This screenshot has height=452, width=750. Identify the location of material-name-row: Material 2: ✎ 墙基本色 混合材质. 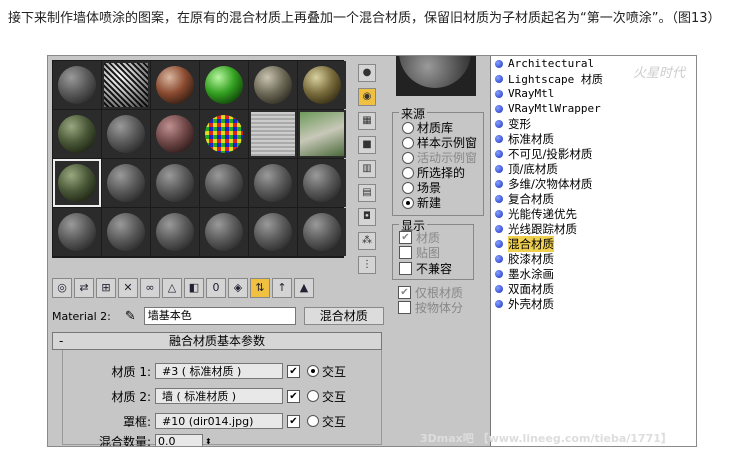
(218, 316).